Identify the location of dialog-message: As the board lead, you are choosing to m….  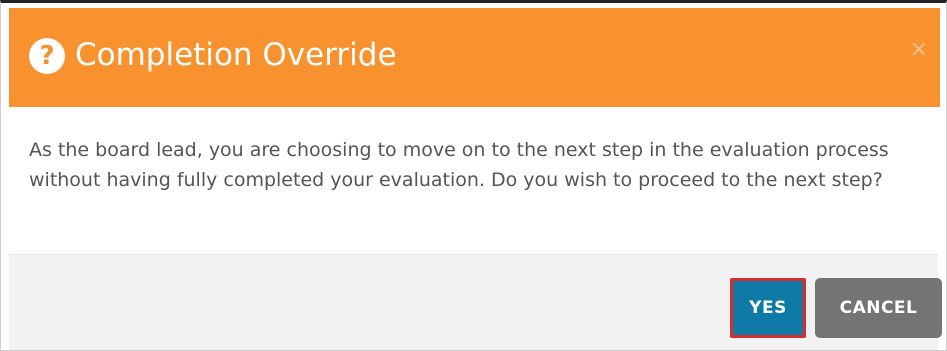
(459, 165).